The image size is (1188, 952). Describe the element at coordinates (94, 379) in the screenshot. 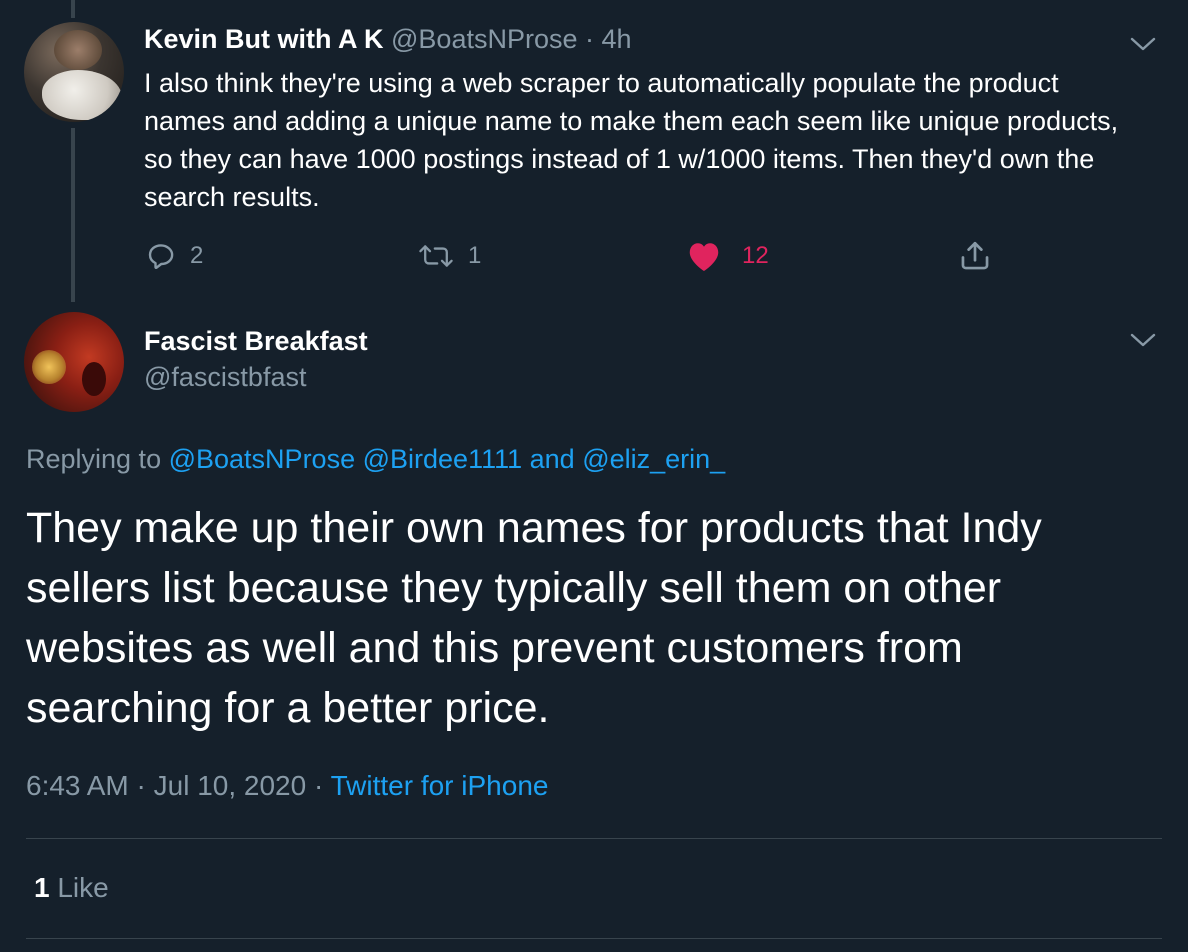

I see `avatar-mouth` at that location.